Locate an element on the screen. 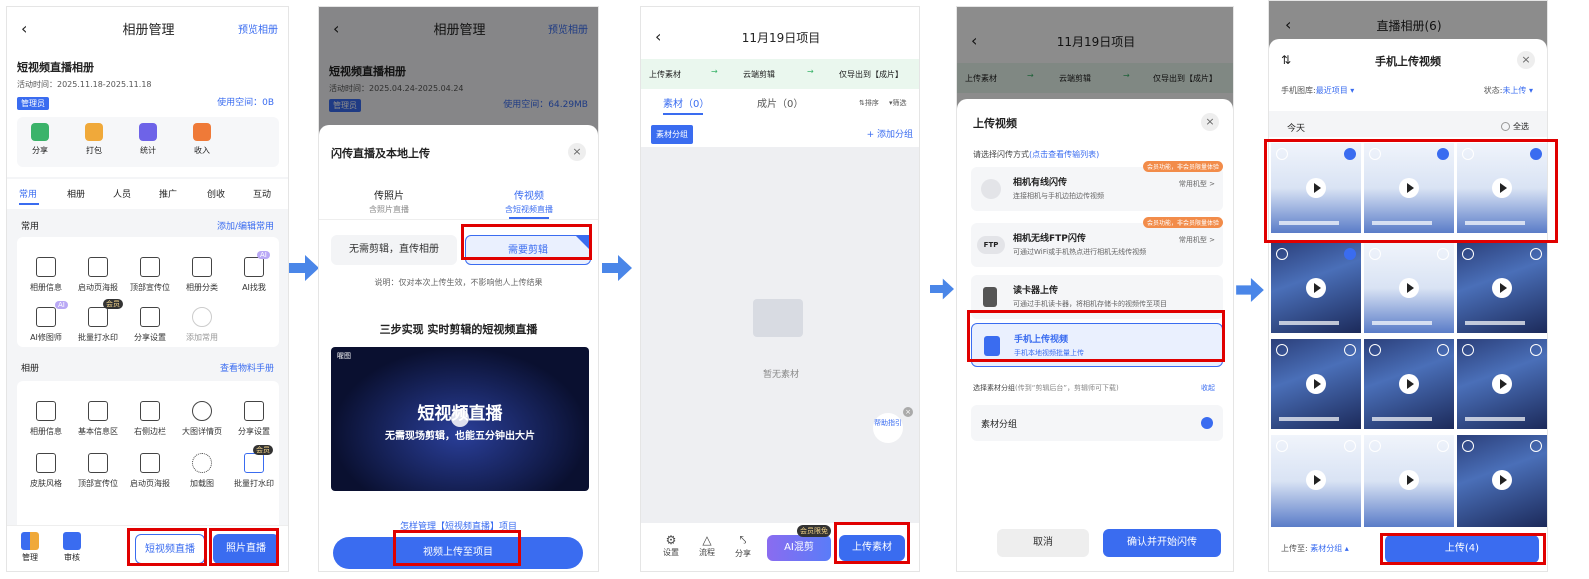 The height and width of the screenshot is (579, 1589). material-manual-link: 查看物料手册 is located at coordinates (247, 367).